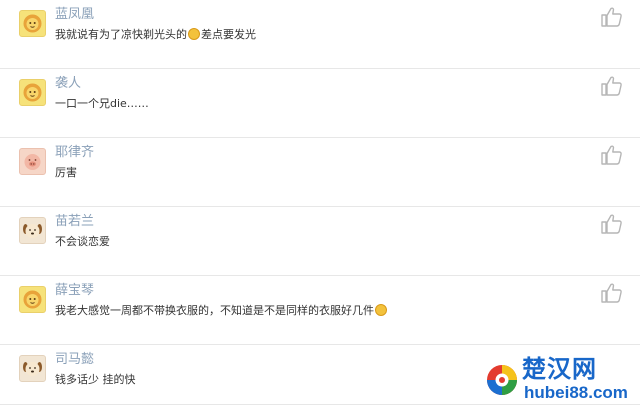 This screenshot has height=405, width=640. I want to click on comment-text: 我老大感觉一周都不带换衣服的，不知道是不是同样的衣服好几件, so click(221, 310).